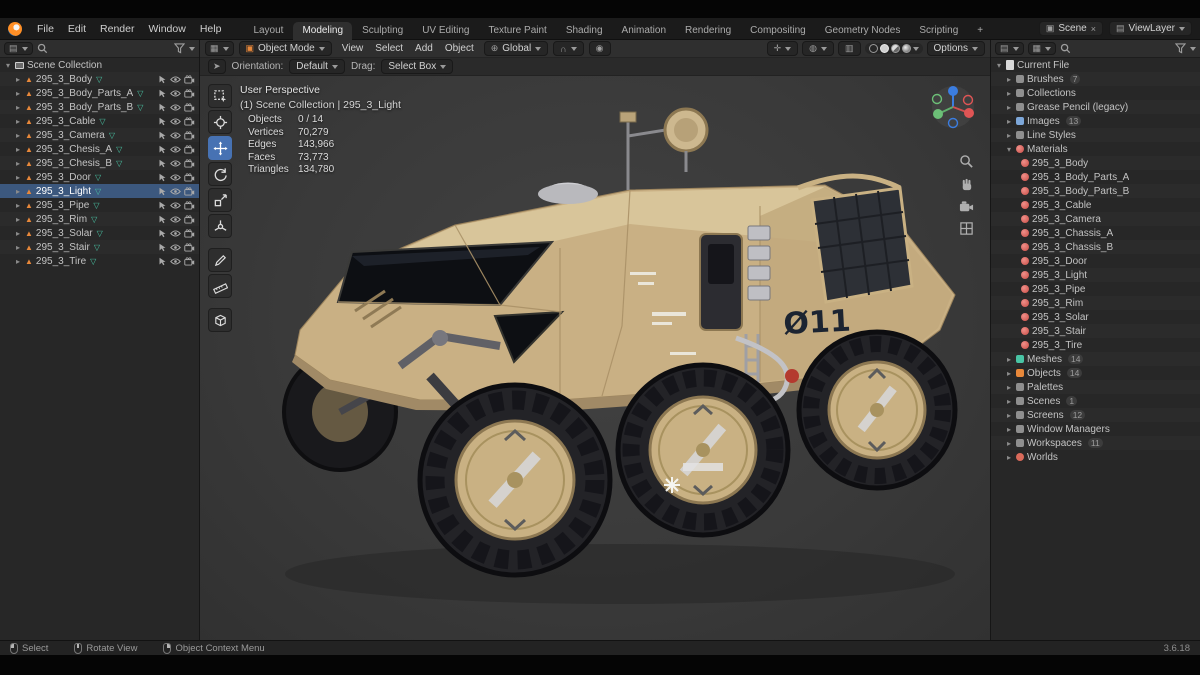 Image resolution: width=1200 pixels, height=675 pixels. I want to click on material-row: 295_3_Cable, so click(1095, 205).